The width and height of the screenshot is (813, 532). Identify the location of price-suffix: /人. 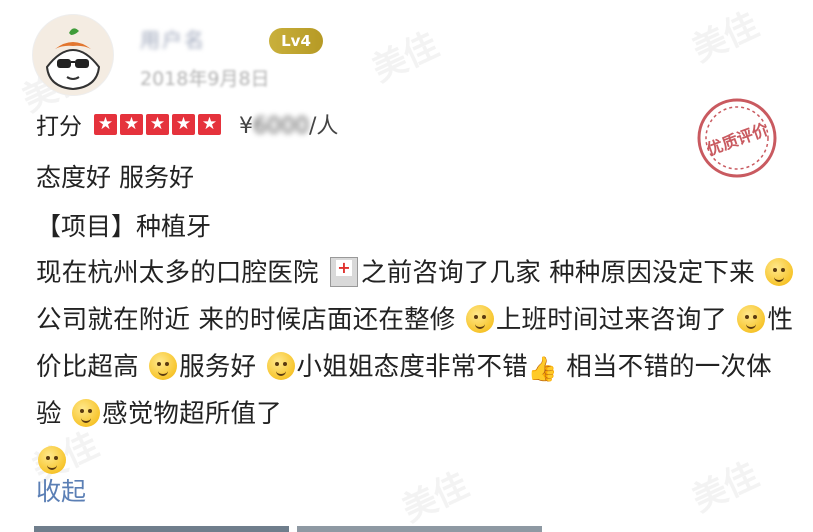
(324, 126).